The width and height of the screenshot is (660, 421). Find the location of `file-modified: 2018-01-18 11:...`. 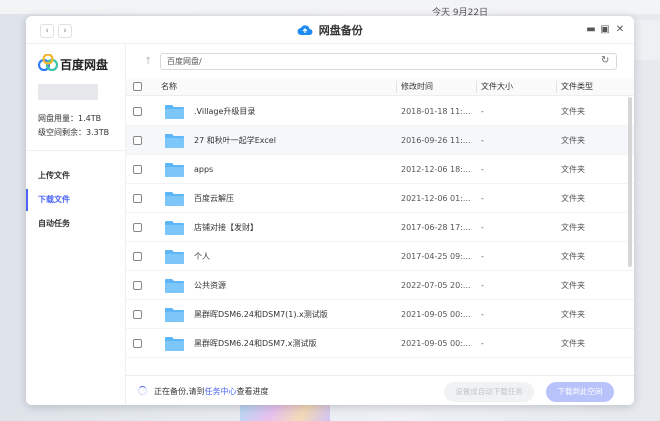

file-modified: 2018-01-18 11:... is located at coordinates (436, 111).